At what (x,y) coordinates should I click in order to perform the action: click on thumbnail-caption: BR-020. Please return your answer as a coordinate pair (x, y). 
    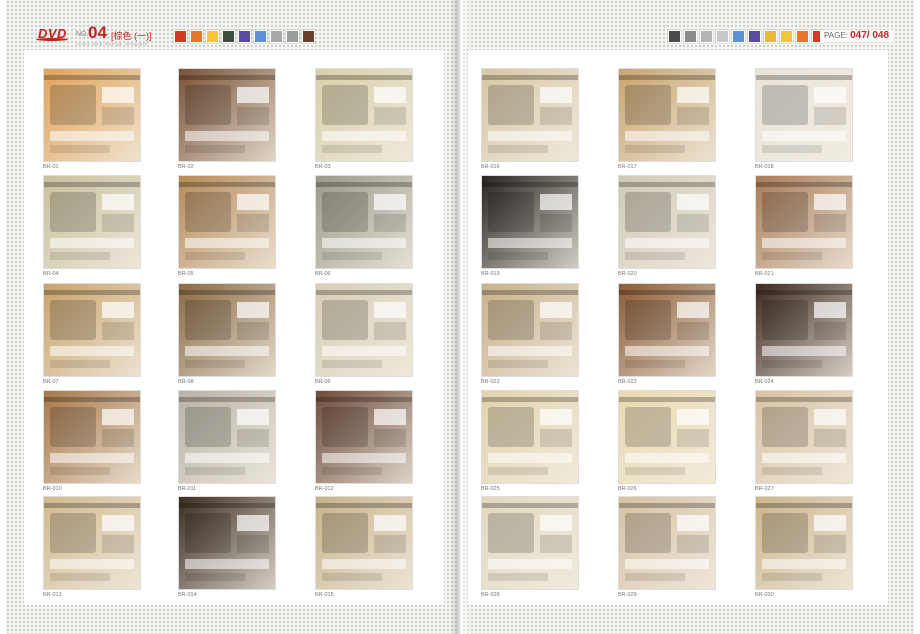
    Looking at the image, I should click on (627, 274).